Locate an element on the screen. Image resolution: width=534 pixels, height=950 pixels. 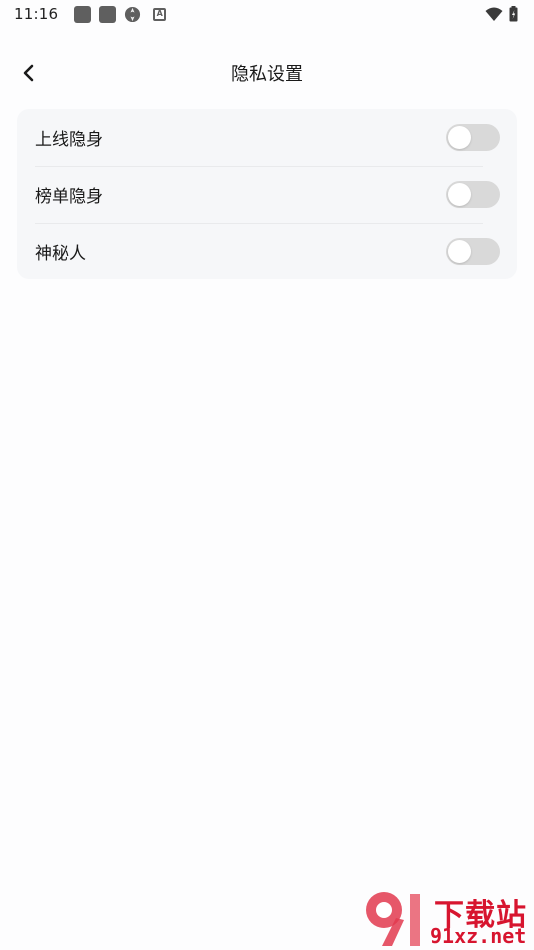
row-label: 上线隐身 is located at coordinates (69, 140).